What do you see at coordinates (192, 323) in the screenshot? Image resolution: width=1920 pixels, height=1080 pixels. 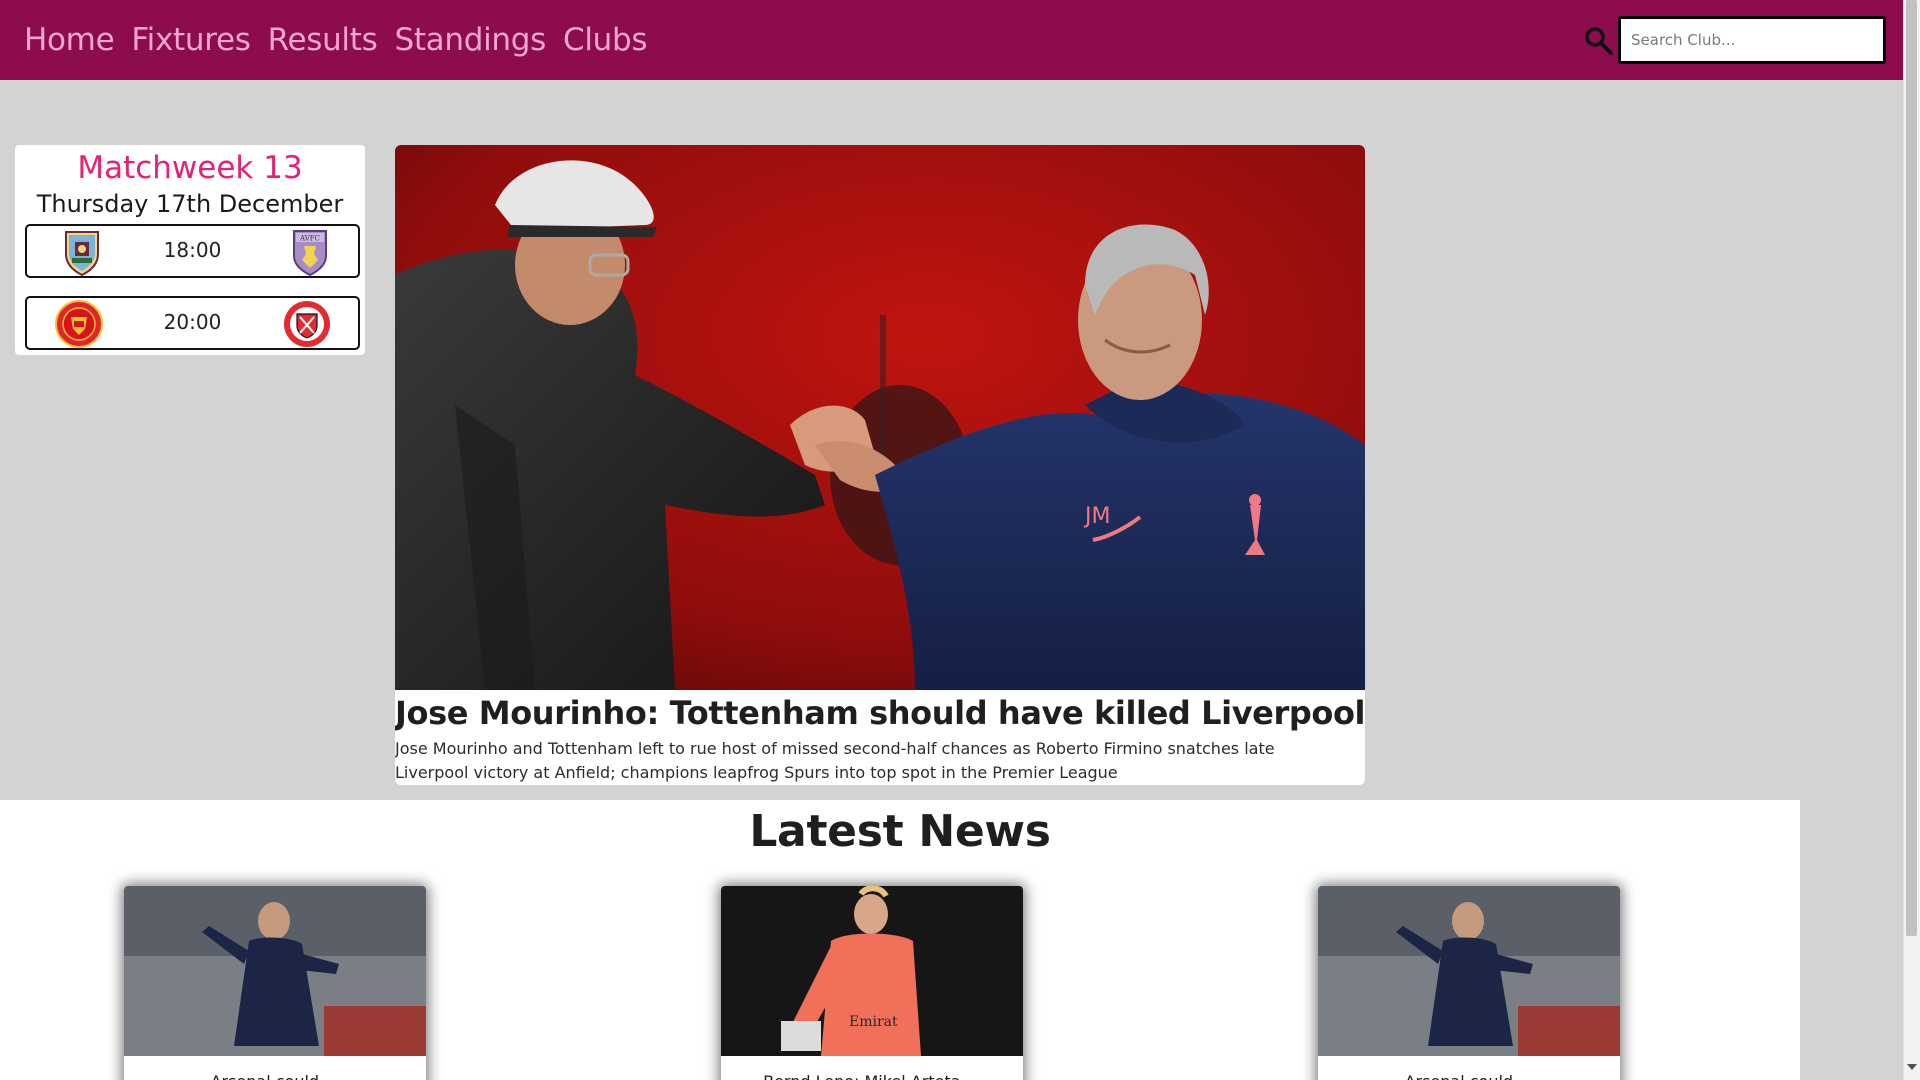 I see `fixture-row: 20:00` at bounding box center [192, 323].